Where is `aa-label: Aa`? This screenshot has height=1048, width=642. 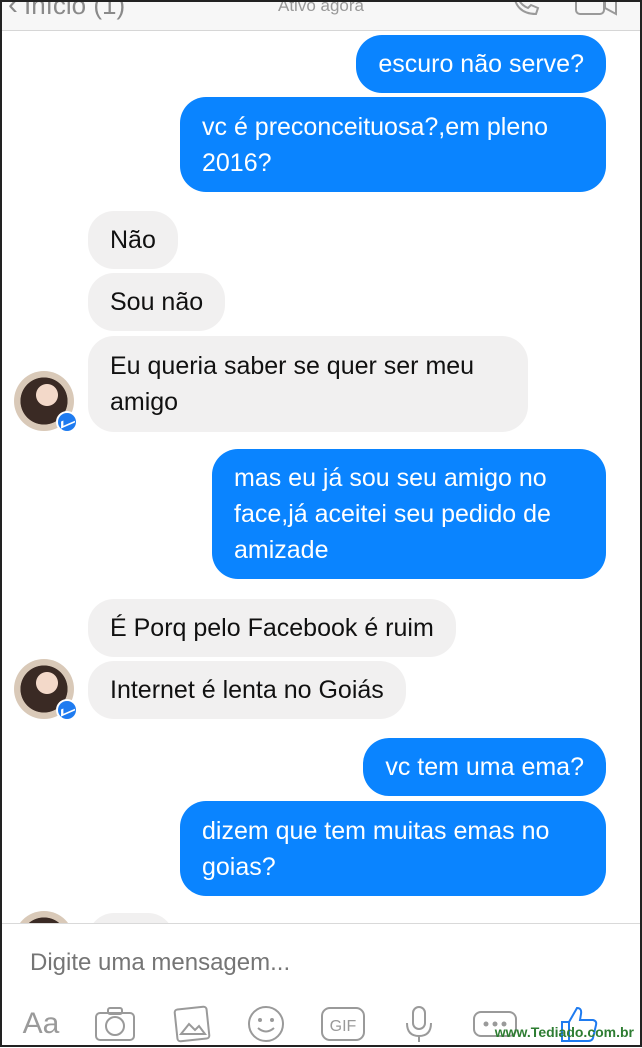 aa-label: Aa is located at coordinates (41, 1023).